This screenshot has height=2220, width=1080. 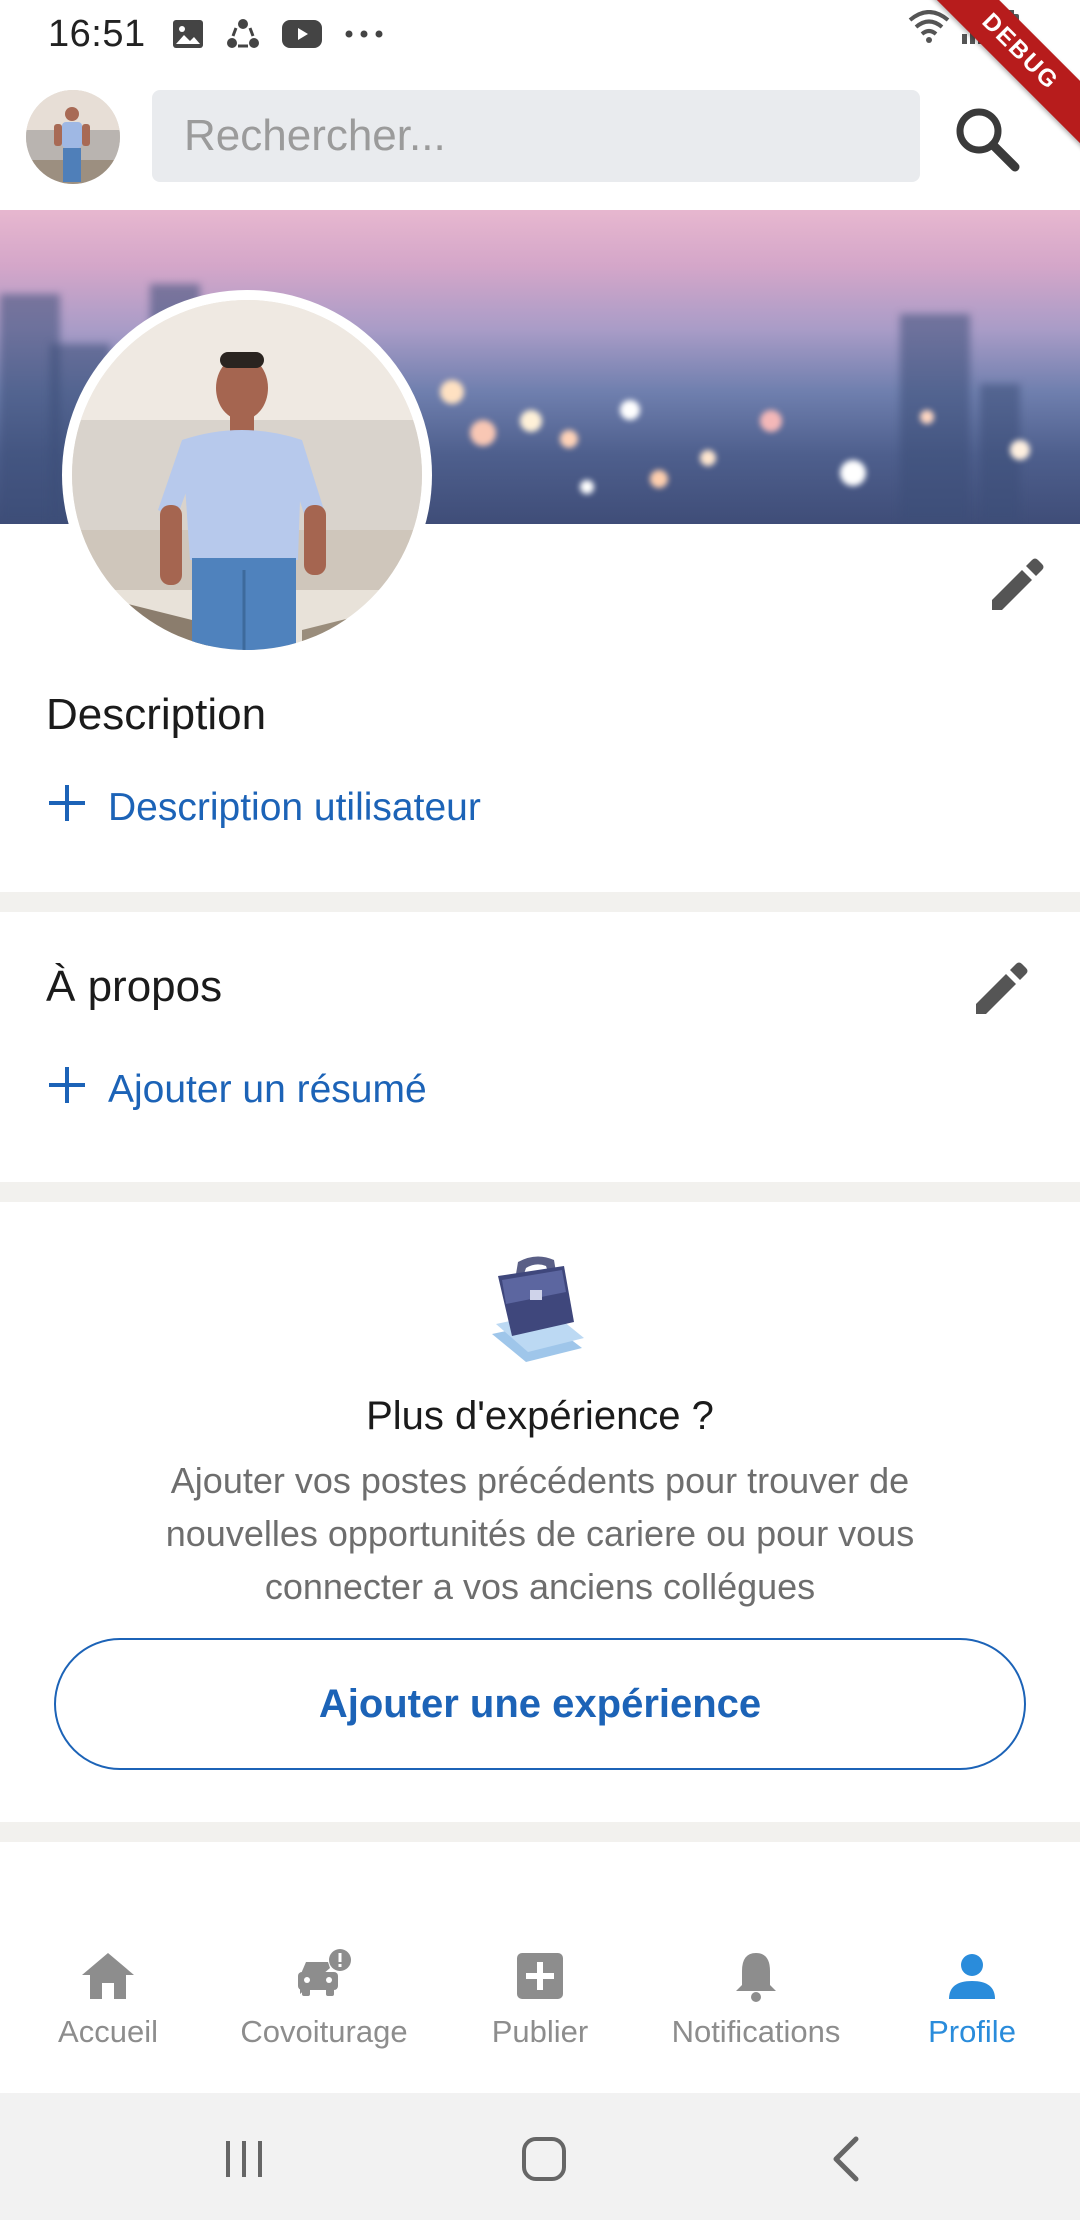 I want to click on recent-apps-icon, so click(x=244, y=2159).